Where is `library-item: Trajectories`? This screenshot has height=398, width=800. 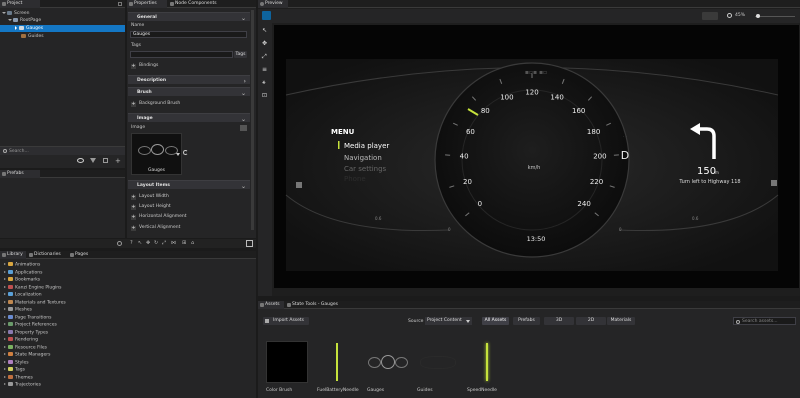 library-item: Trajectories is located at coordinates (22, 385).